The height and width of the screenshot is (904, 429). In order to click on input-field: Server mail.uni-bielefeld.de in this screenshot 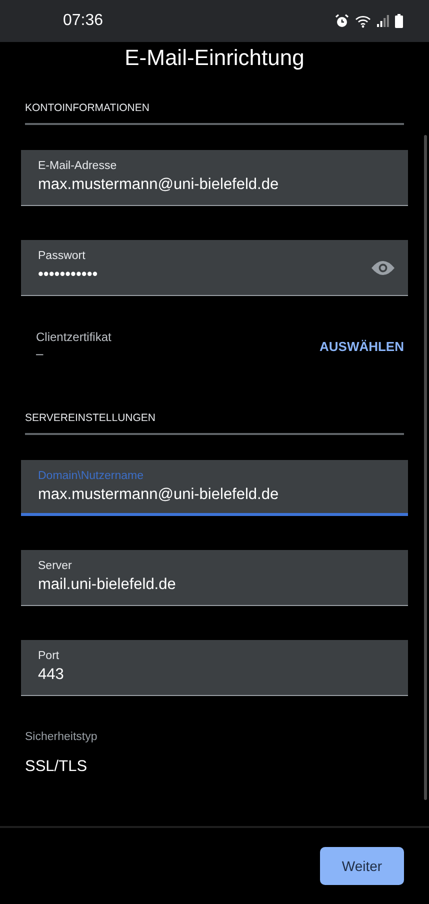, I will do `click(214, 578)`.